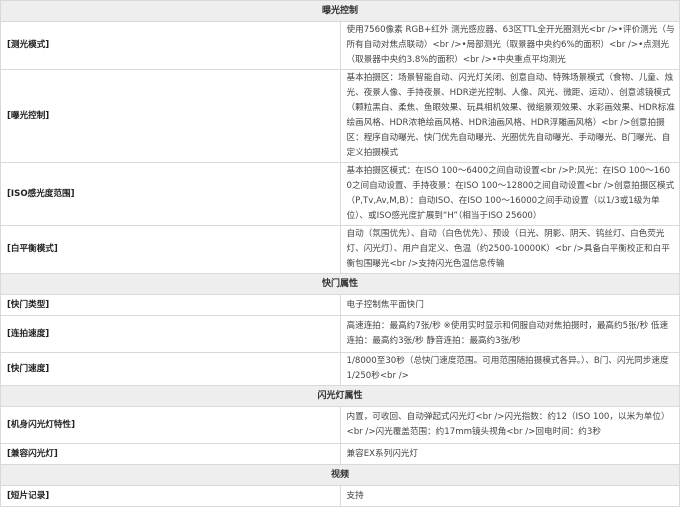 This screenshot has height=507, width=680. I want to click on section-header-flash: 闪光灯属性, so click(340, 396).